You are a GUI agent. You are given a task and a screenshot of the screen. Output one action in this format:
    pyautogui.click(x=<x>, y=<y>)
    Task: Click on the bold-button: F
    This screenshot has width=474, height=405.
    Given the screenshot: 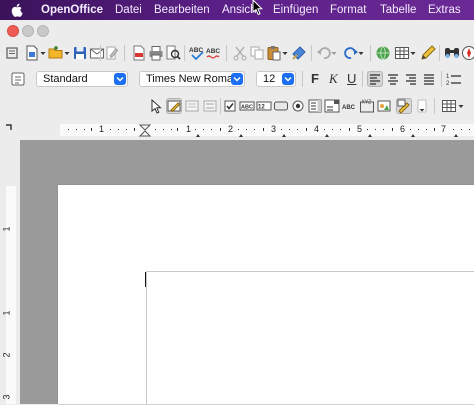 What is the action you would take?
    pyautogui.click(x=315, y=79)
    